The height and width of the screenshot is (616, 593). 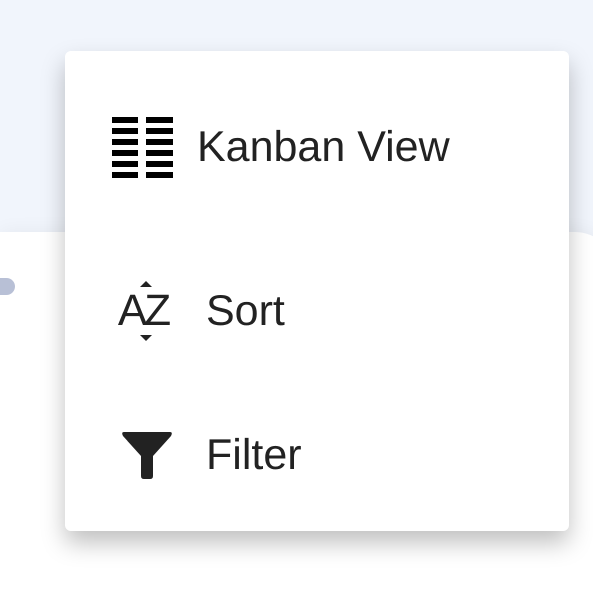 I want to click on kanban-icon, so click(x=142, y=147).